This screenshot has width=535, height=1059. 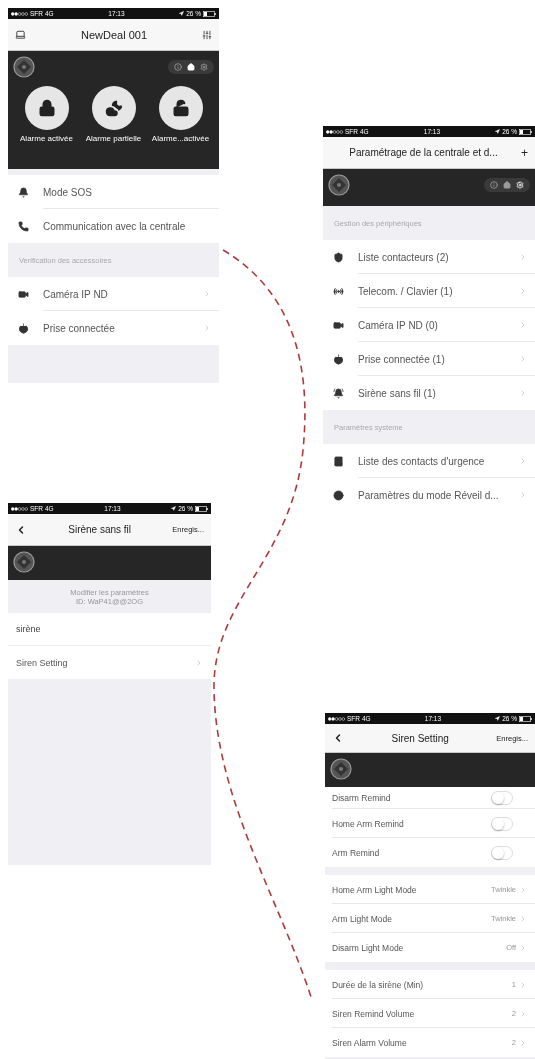 What do you see at coordinates (109, 662) in the screenshot?
I see `menu-row: Siren Setting` at bounding box center [109, 662].